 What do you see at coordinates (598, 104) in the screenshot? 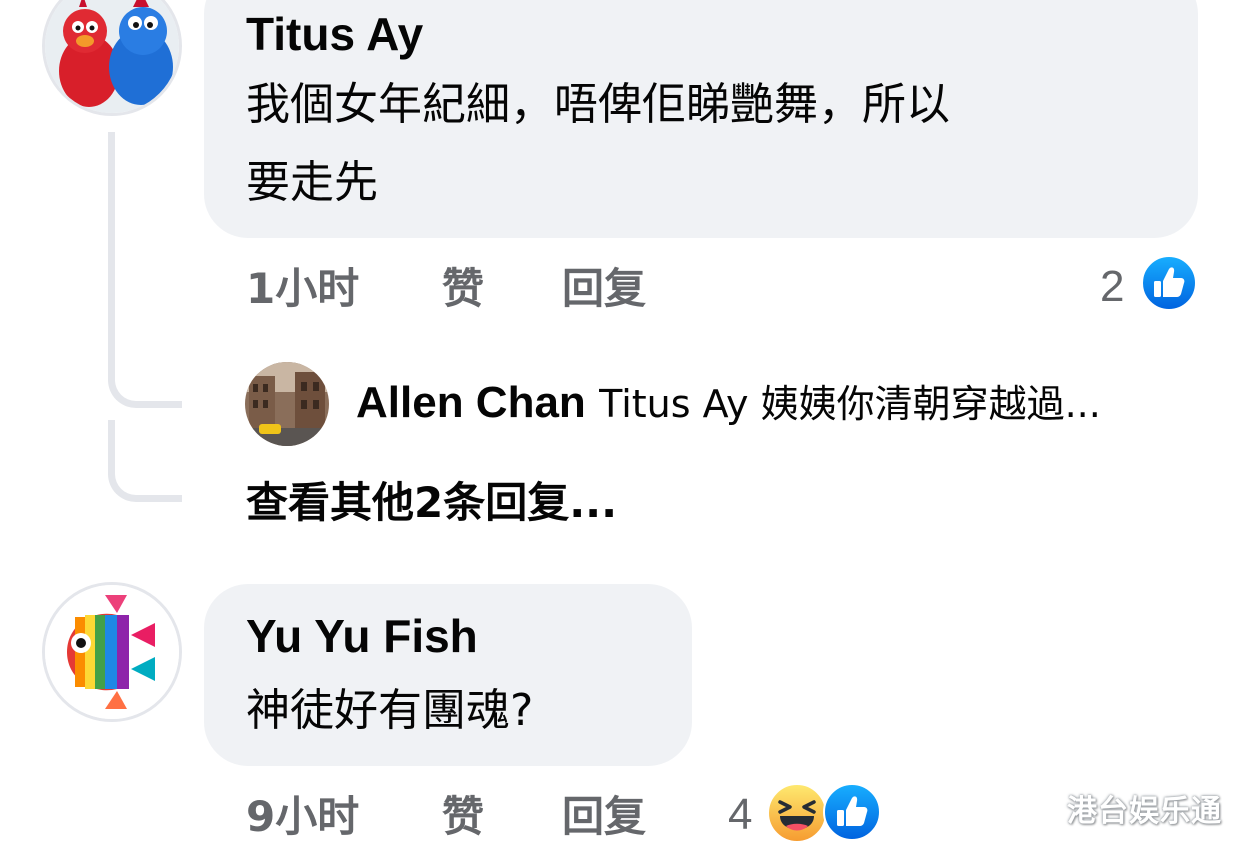
I see `comment-text-line: 我個女年紀細，唔俾佢睇艷舞，所以` at bounding box center [598, 104].